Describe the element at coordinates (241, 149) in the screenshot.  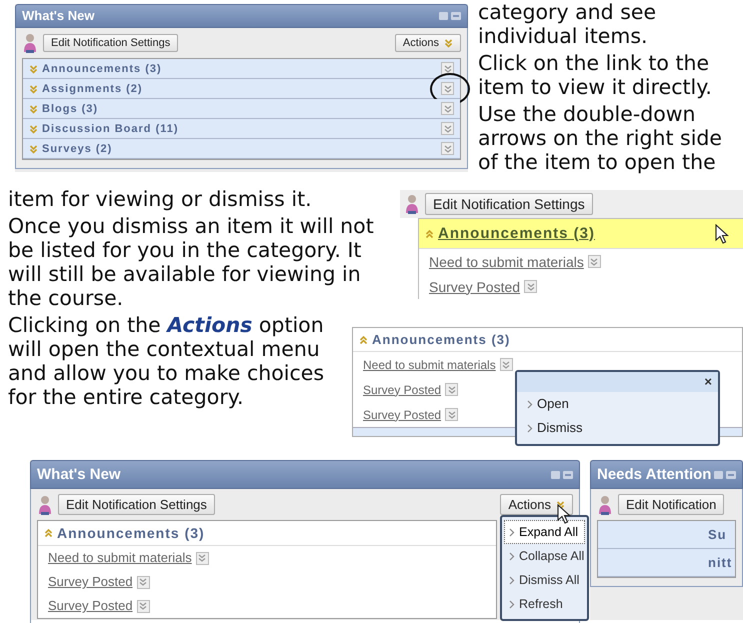
I see `category-row: Surveys (2)` at that location.